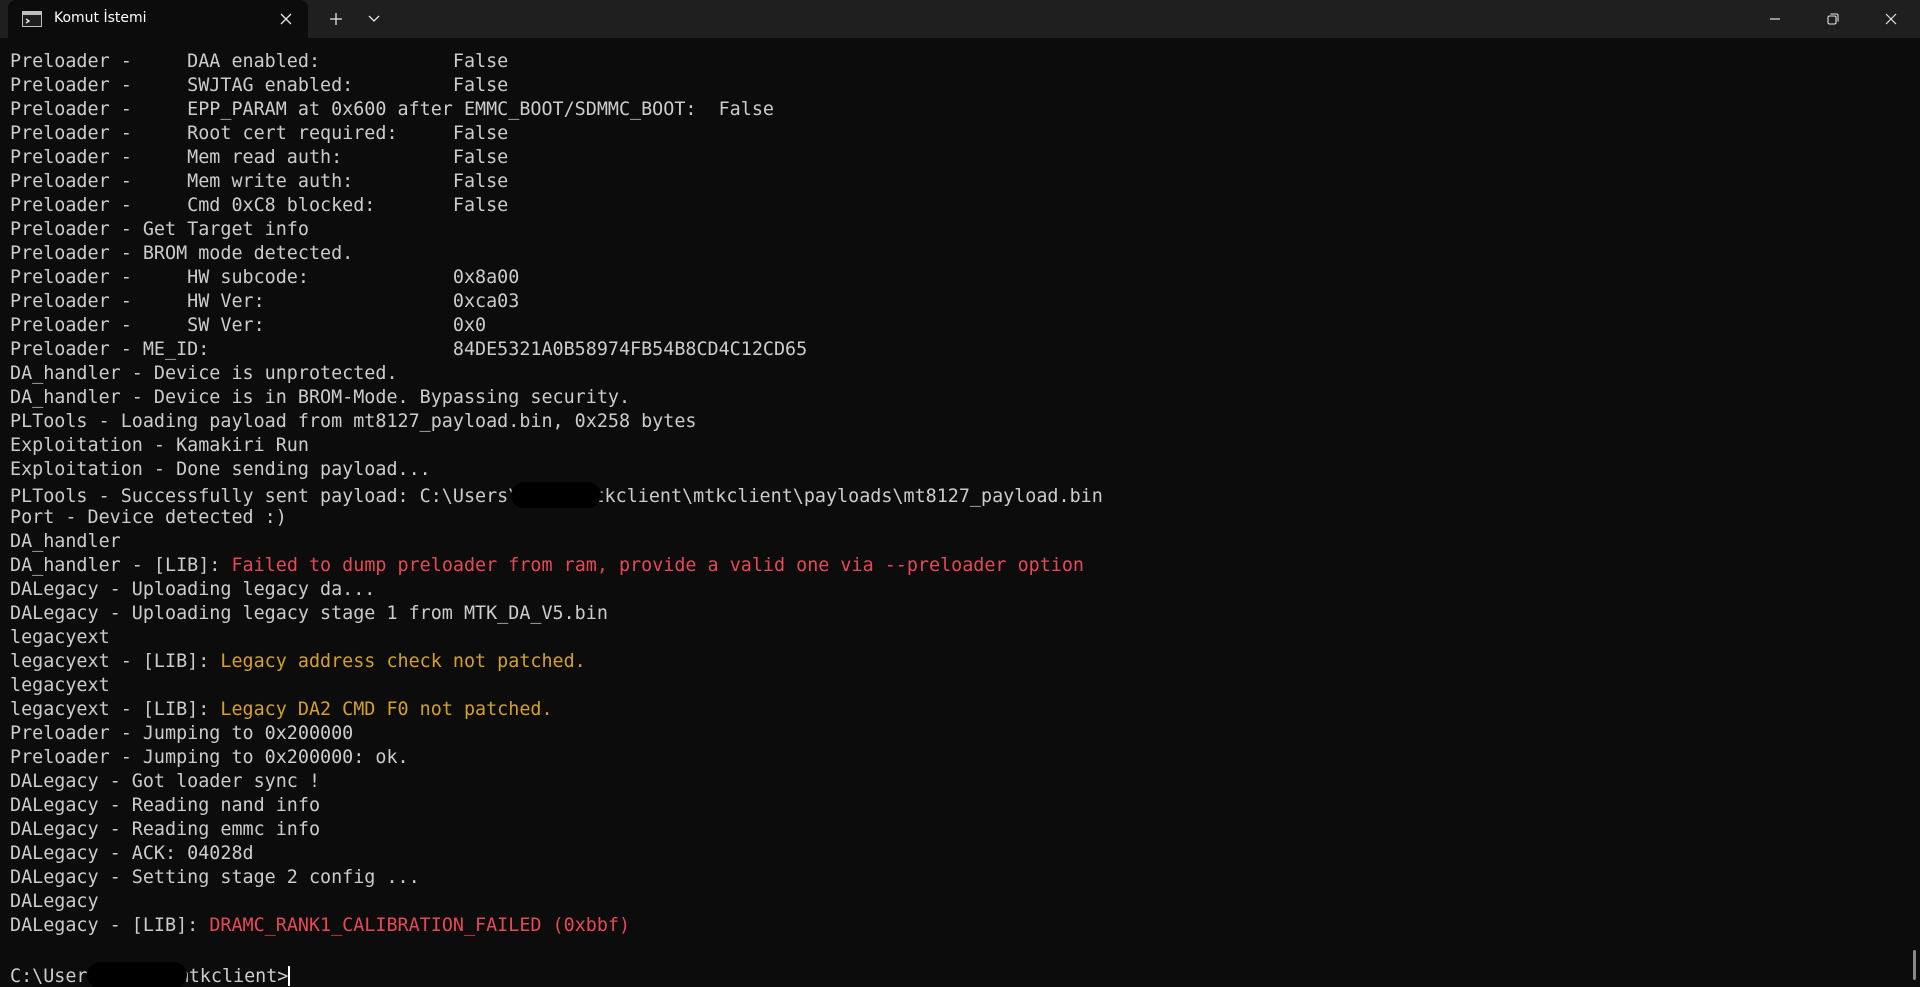 This screenshot has width=1920, height=987. Describe the element at coordinates (209, 757) in the screenshot. I see `log-text: Preloader - Jumping to 0x200000: ok.` at that location.